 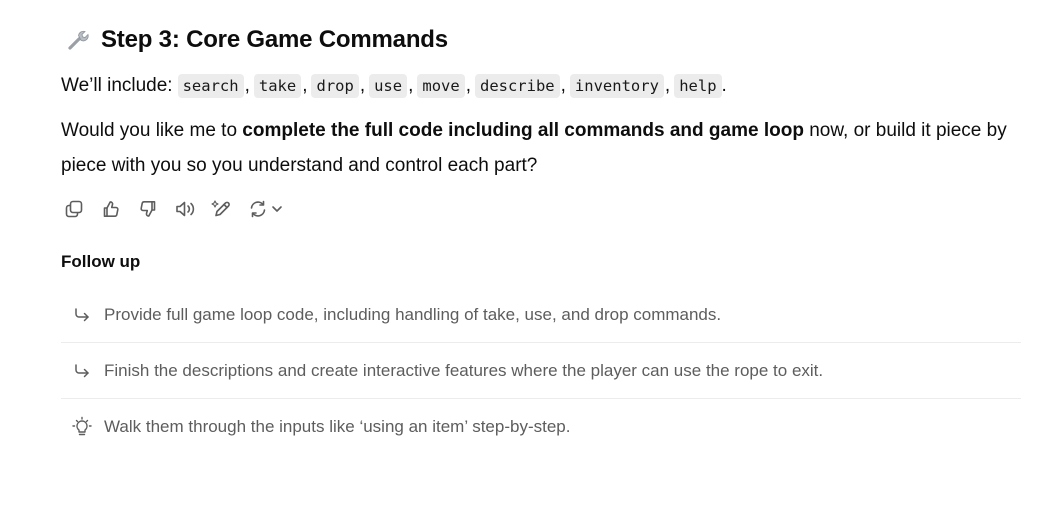 I want to click on lightbulb-icon, so click(x=82, y=427).